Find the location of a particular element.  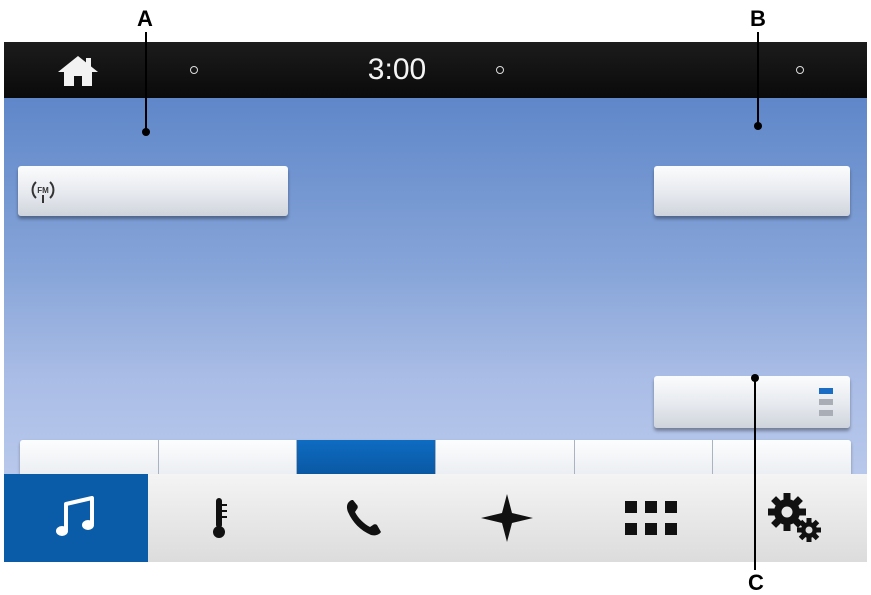

fm-radio-icon: FM is located at coordinates (43, 191).